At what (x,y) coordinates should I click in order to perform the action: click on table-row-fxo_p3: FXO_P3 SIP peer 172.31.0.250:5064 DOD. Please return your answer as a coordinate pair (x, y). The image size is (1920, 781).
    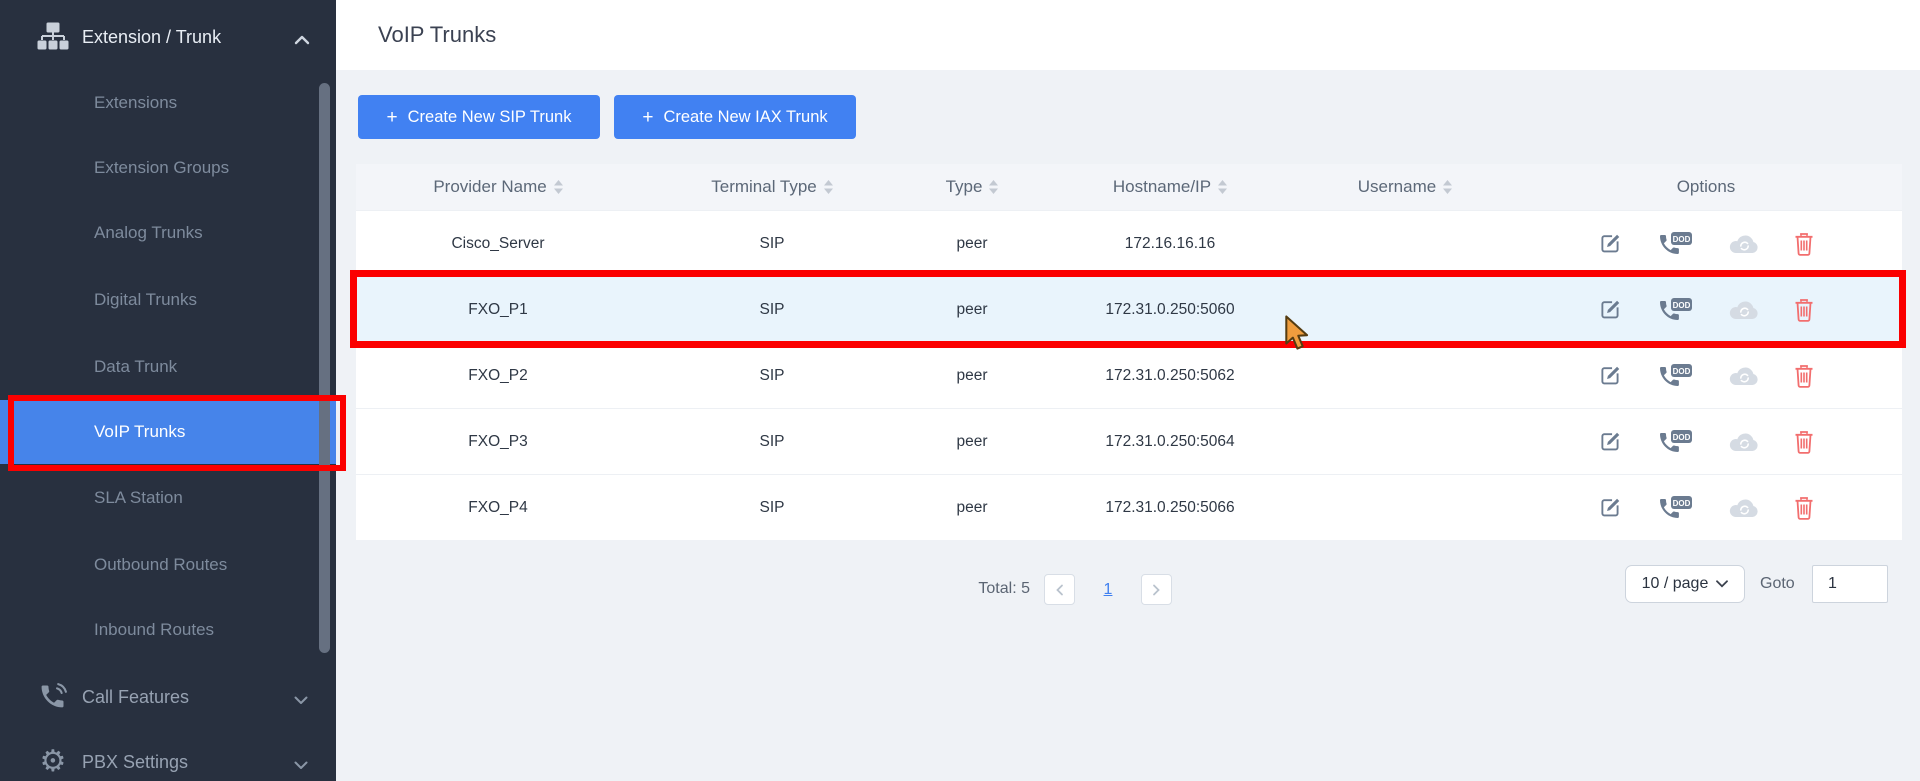
    Looking at the image, I should click on (1129, 441).